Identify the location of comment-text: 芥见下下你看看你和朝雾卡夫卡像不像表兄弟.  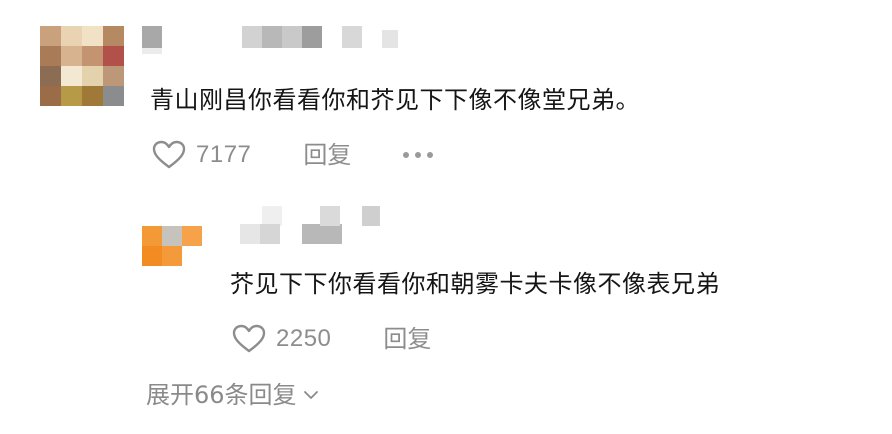
(475, 284).